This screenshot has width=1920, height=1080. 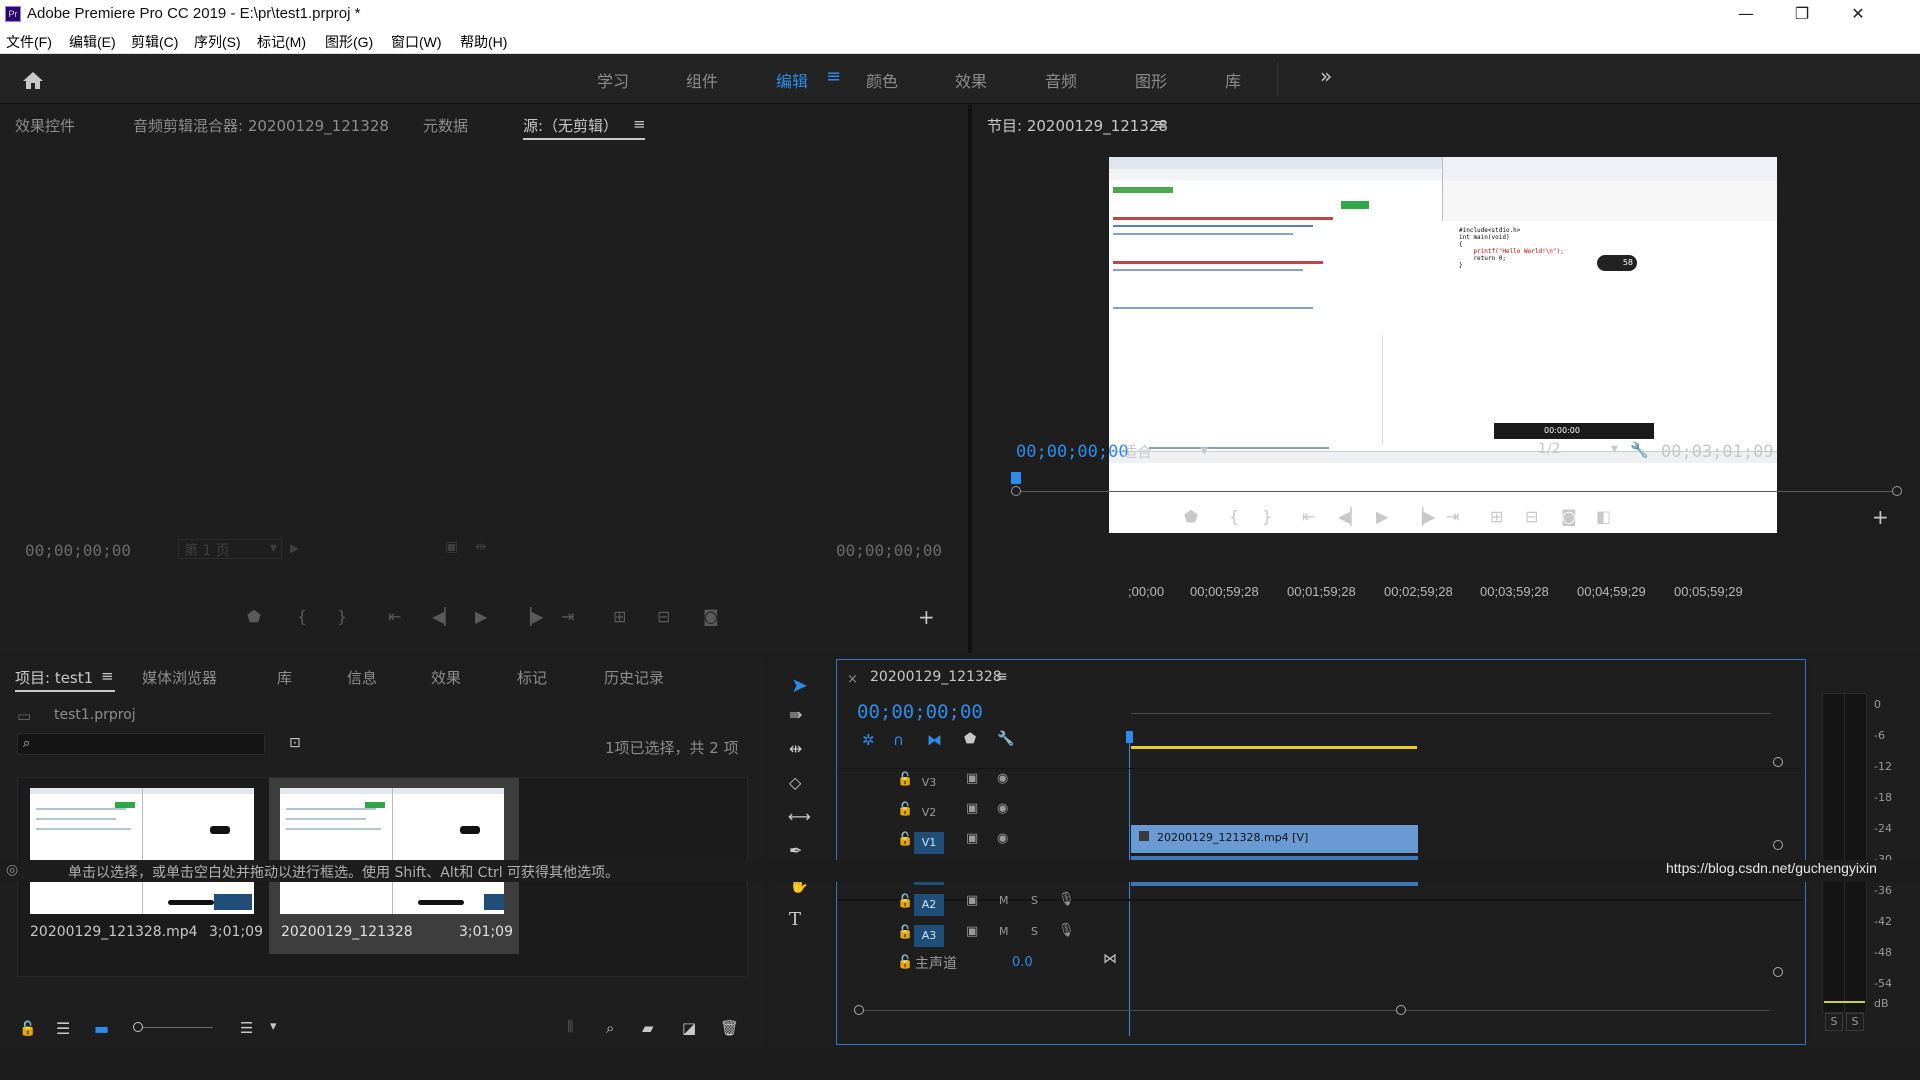 What do you see at coordinates (648, 1028) in the screenshot?
I see `new-bin-icon: ▰` at bounding box center [648, 1028].